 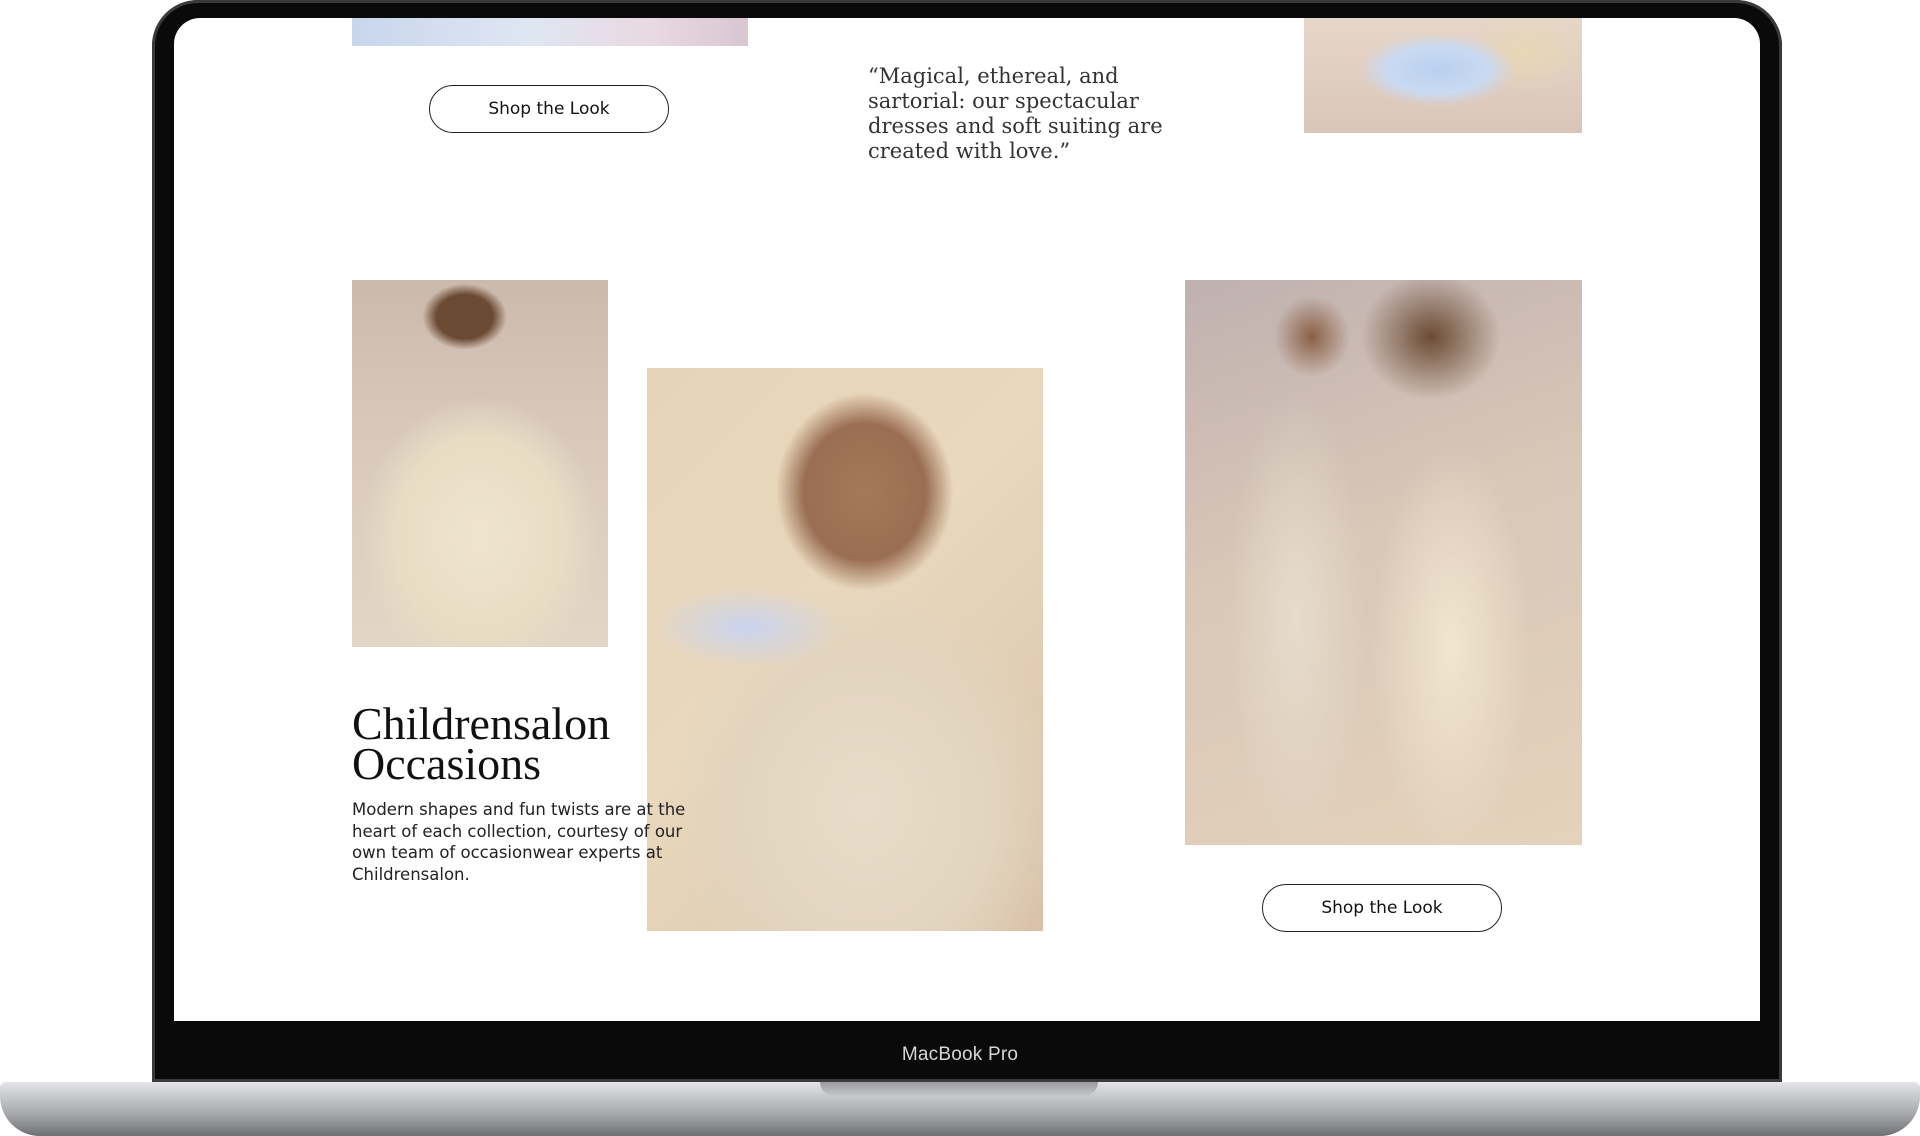 What do you see at coordinates (1382, 908) in the screenshot?
I see `shop-the-look-button-occasions: Shop the Look` at bounding box center [1382, 908].